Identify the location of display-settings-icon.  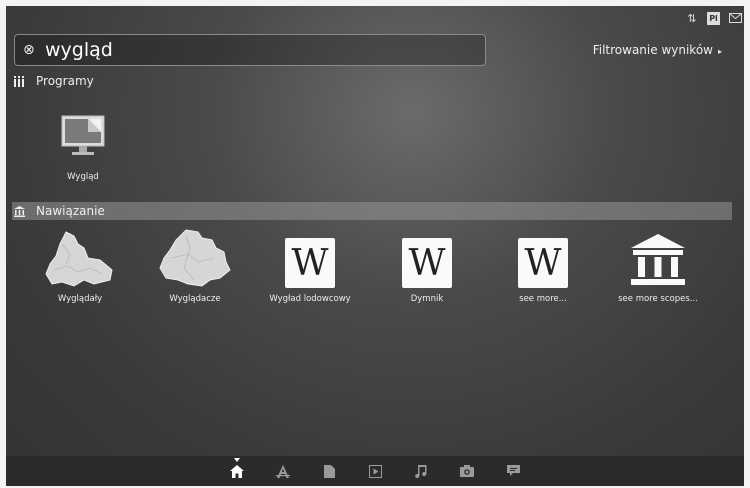
(83, 134).